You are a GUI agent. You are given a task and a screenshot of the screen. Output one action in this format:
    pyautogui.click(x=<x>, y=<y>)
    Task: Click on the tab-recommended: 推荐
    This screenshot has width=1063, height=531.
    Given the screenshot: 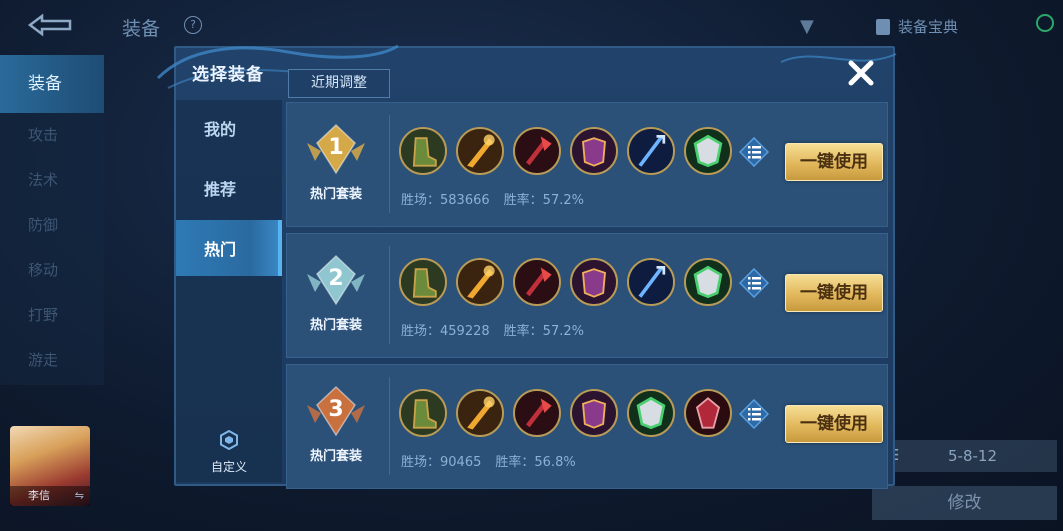 What is the action you would take?
    pyautogui.click(x=229, y=188)
    